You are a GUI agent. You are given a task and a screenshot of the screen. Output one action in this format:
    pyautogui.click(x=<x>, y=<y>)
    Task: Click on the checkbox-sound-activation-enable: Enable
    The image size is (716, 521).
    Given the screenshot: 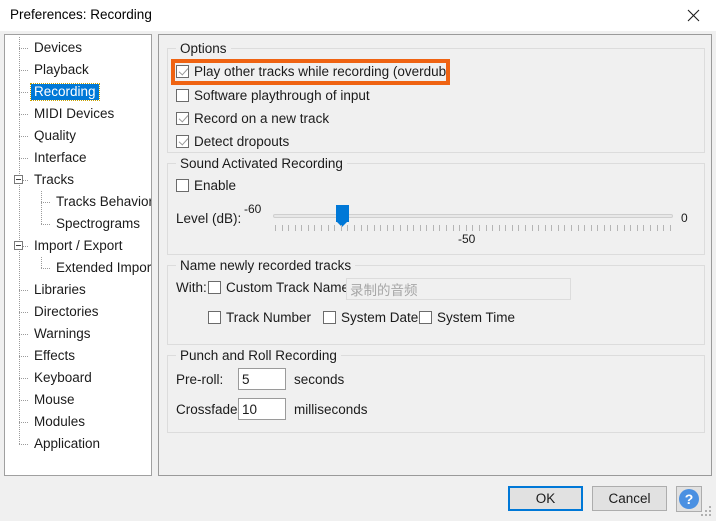 What is the action you would take?
    pyautogui.click(x=206, y=185)
    